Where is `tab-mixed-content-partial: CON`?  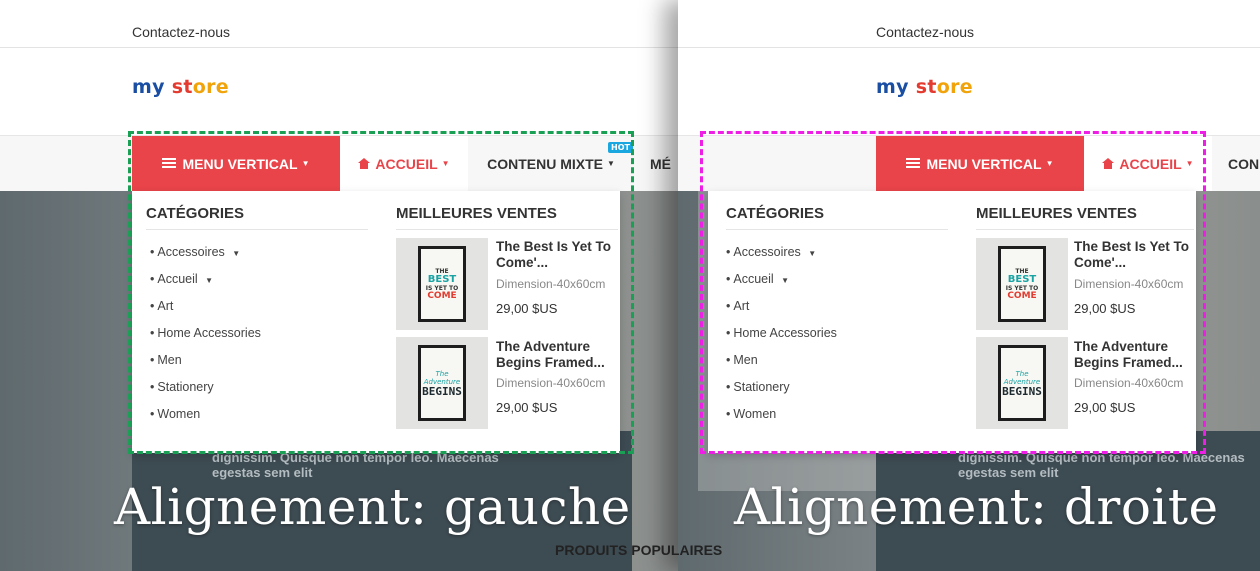
tab-mixed-content-partial: CON is located at coordinates (1244, 163).